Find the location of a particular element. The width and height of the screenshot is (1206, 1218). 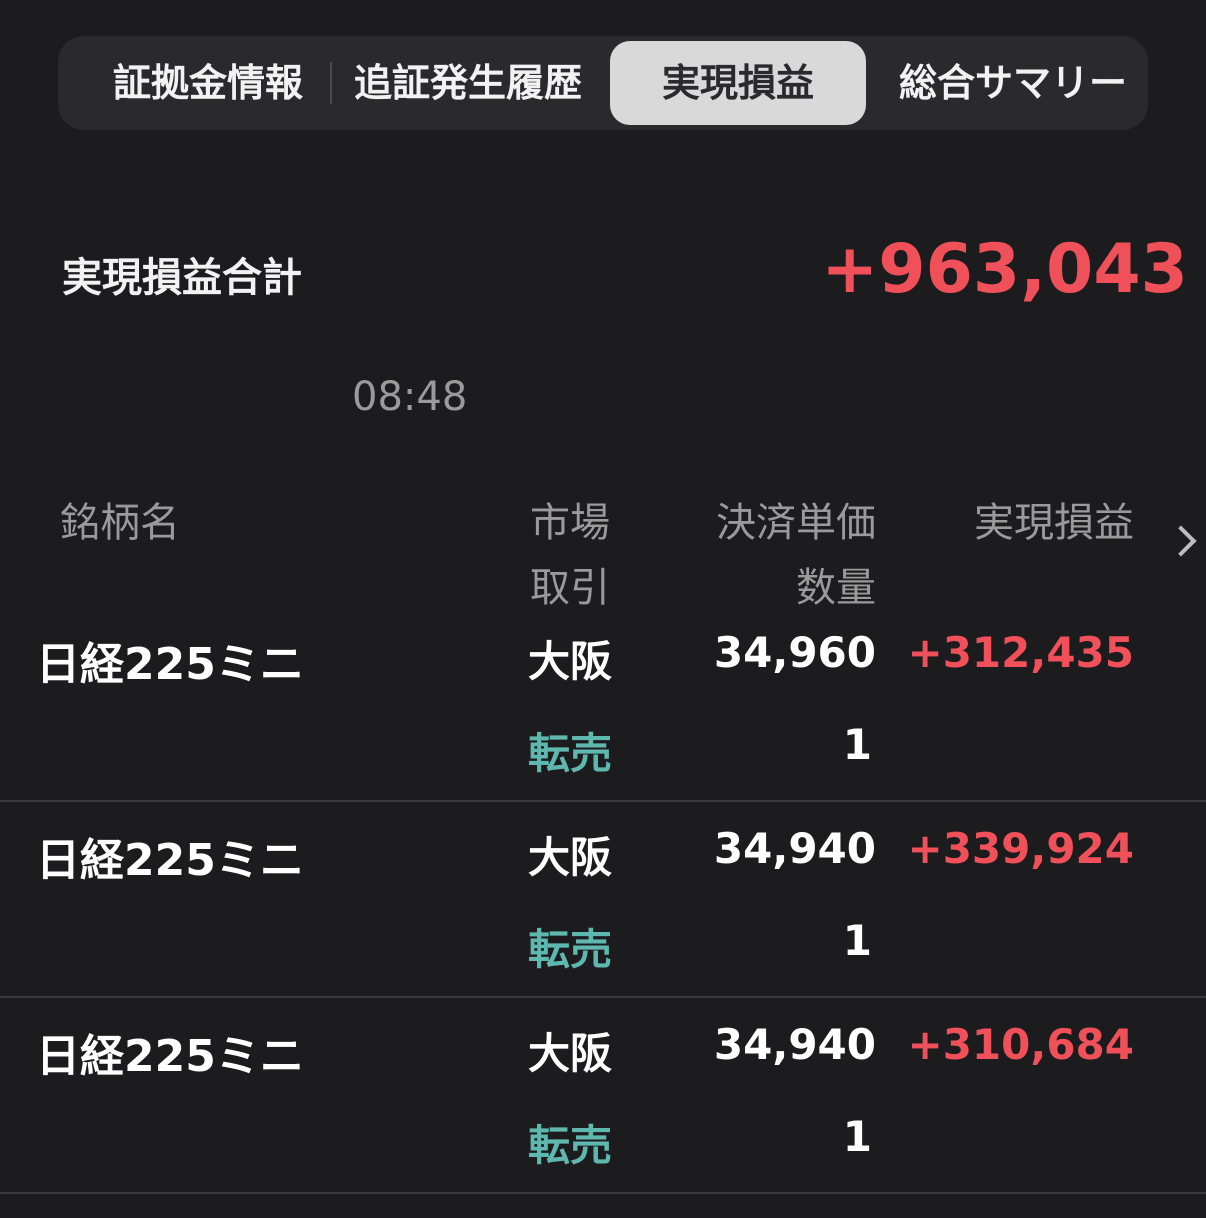

total-pnl-label: 実現損益合計 is located at coordinates (182, 278).